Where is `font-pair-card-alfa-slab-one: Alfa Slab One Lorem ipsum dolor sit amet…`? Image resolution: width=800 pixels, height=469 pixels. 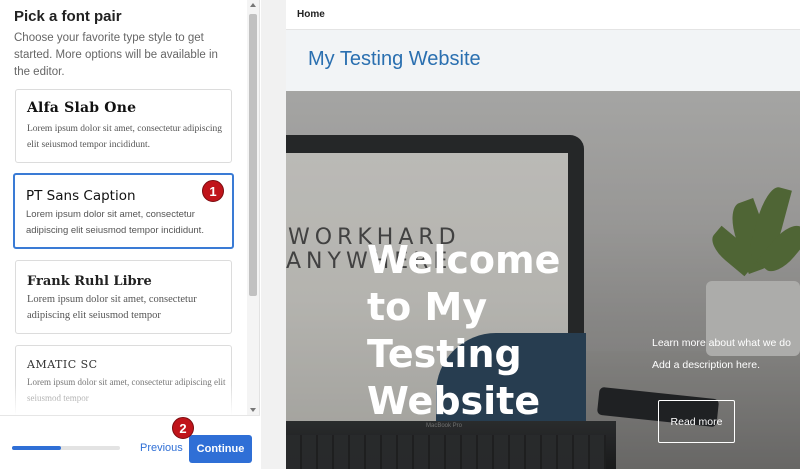
font-pair-card-alfa-slab-one: Alfa Slab One Lorem ipsum dolor sit amet… is located at coordinates (123, 126).